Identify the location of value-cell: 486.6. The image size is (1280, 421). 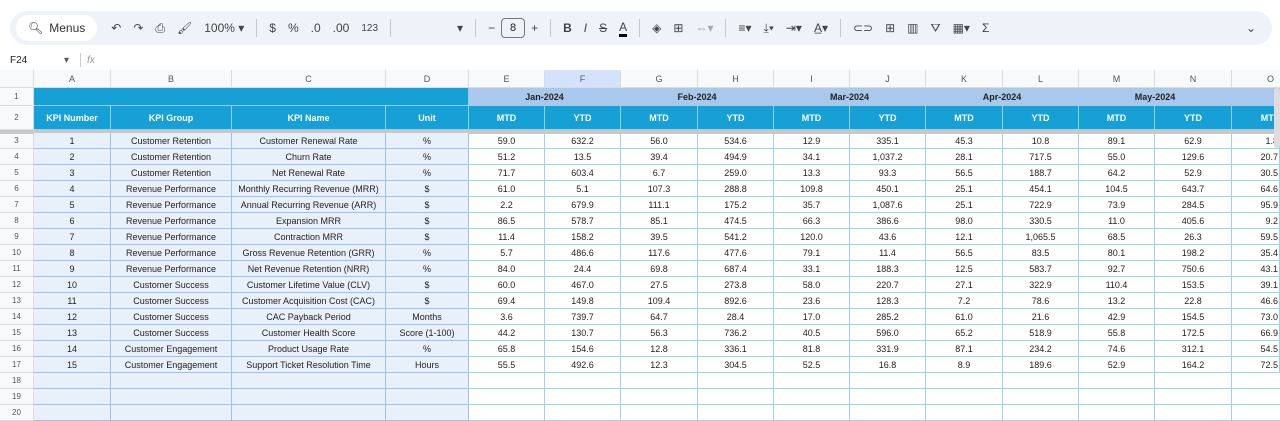
(583, 253).